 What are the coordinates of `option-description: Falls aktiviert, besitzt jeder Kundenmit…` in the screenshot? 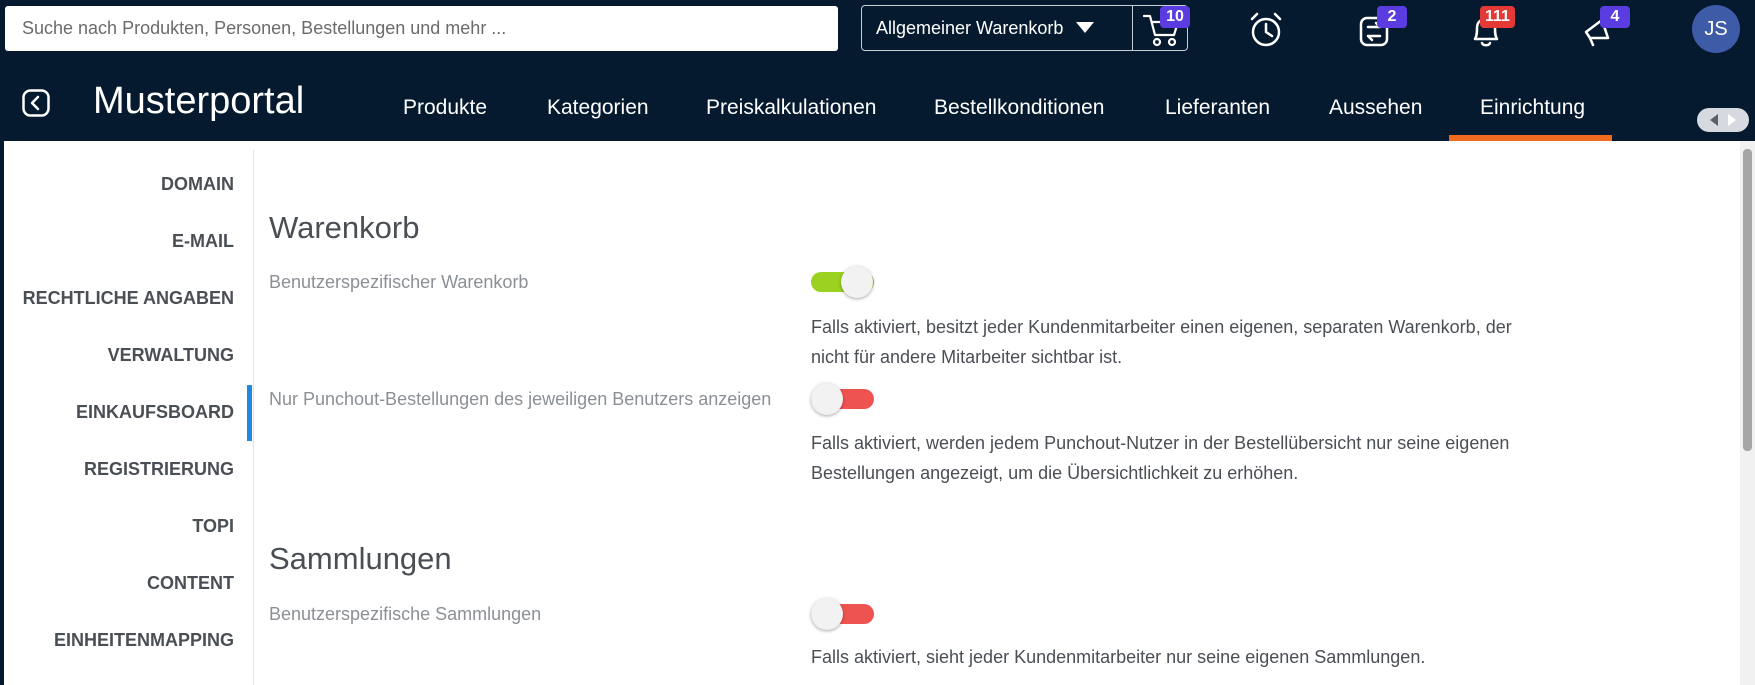 It's located at (1161, 342).